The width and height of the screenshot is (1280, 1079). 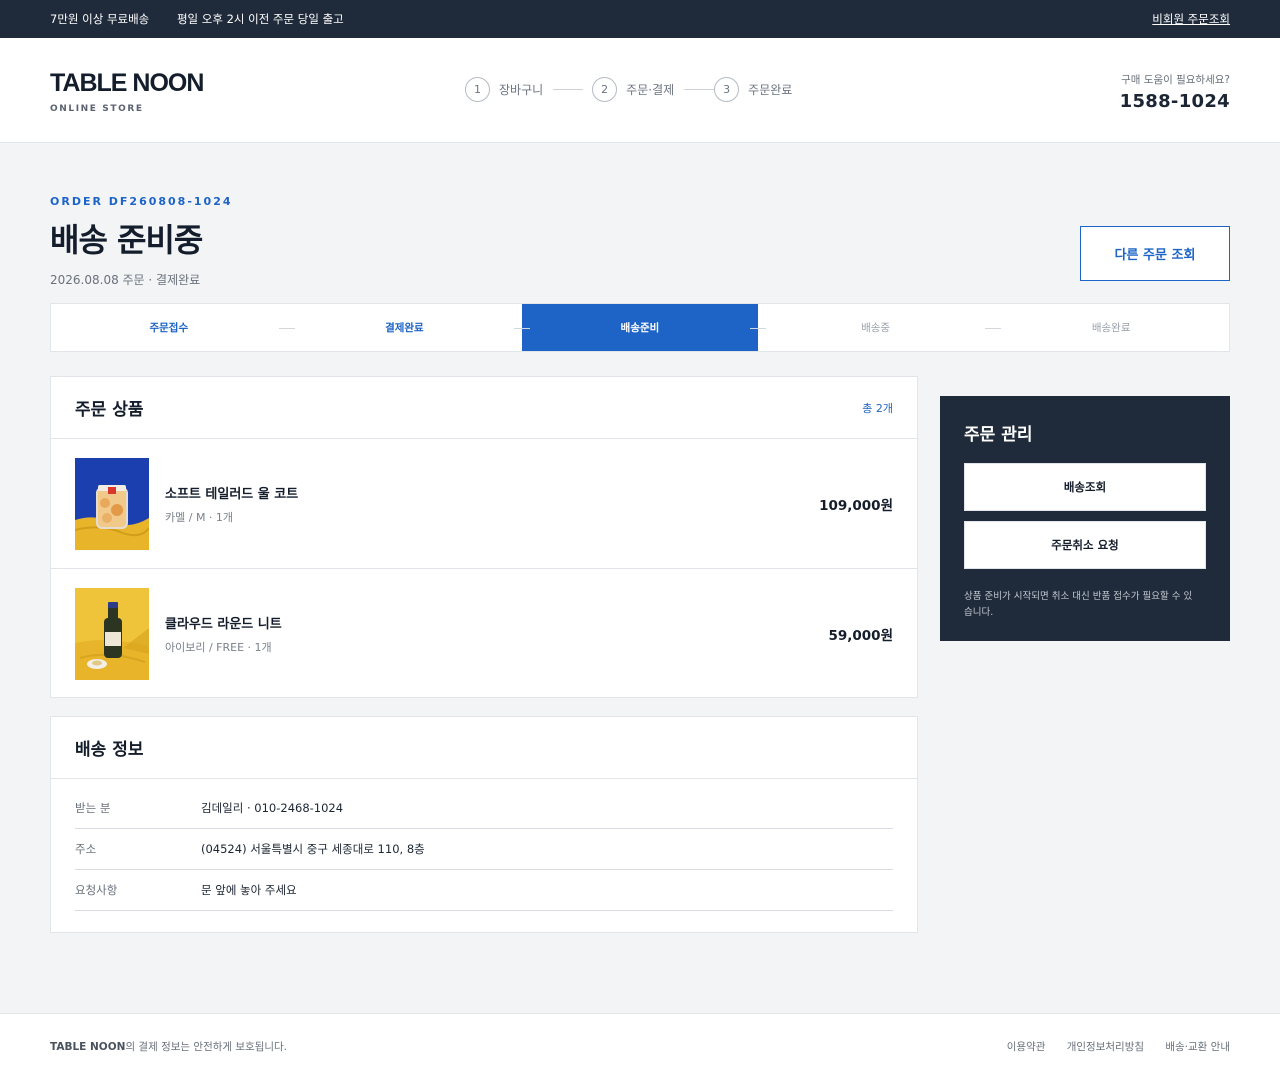 I want to click on notices: 7만원 이상 무료배송 평일 오후 2시 이전 주문 당일 출고, so click(x=209, y=19).